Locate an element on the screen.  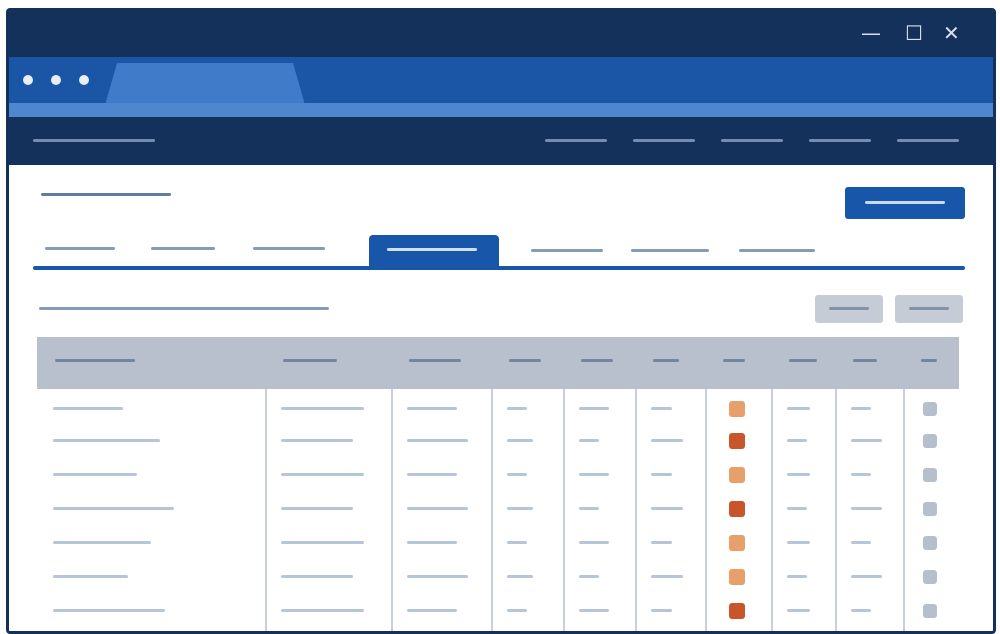
window-dots is located at coordinates (56, 80).